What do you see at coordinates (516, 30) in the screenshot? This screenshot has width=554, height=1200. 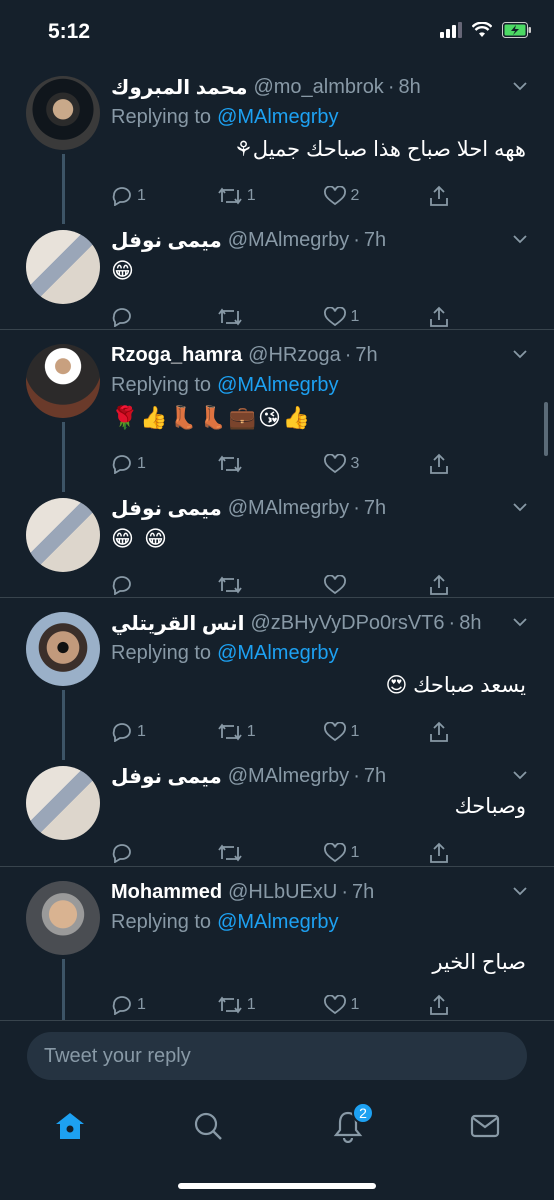 I see `battery-icon` at bounding box center [516, 30].